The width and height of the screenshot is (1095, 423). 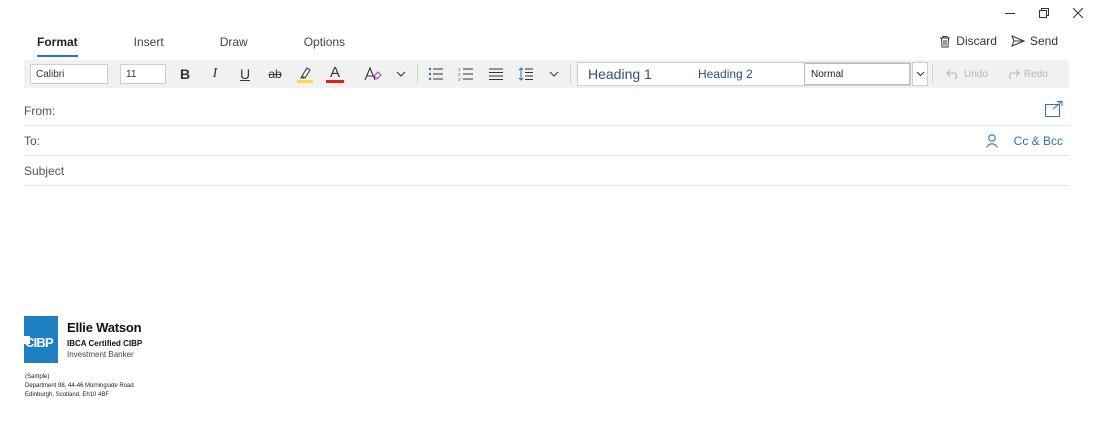 I want to click on font-color-swatch, so click(x=335, y=81).